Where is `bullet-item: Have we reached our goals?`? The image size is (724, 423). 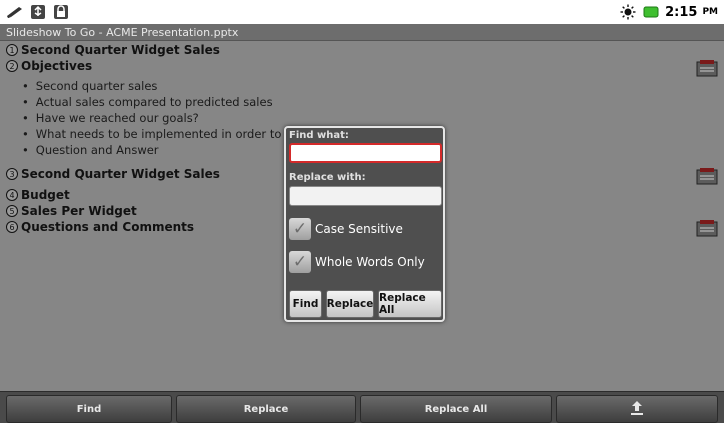
bullet-item: Have we reached our goals? is located at coordinates (178, 118).